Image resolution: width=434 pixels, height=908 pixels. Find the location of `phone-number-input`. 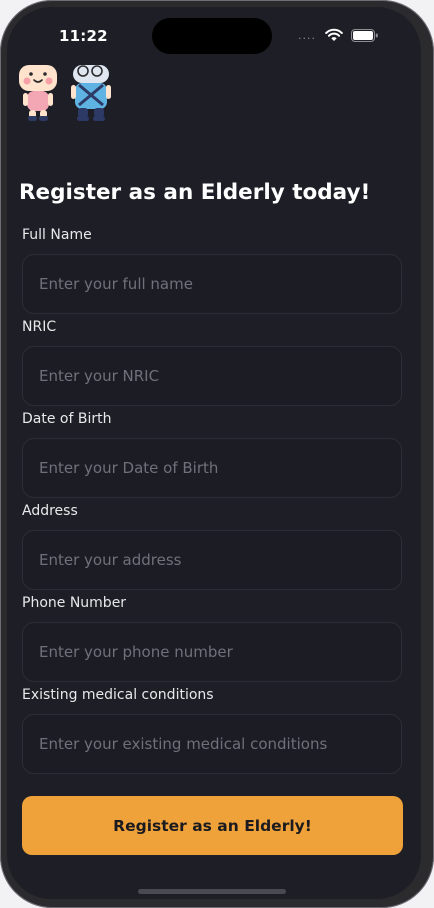

phone-number-input is located at coordinates (212, 652).